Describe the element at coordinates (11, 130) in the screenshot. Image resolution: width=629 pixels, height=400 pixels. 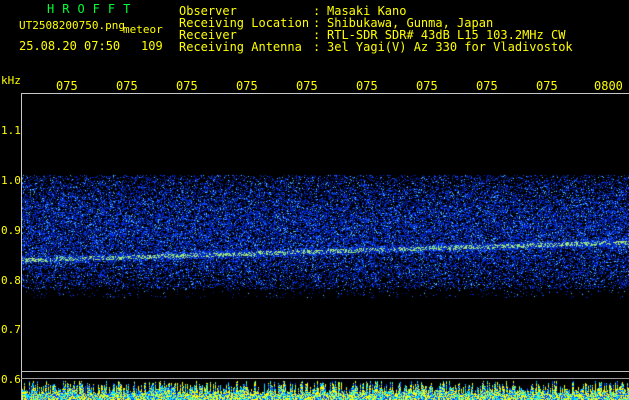
I see `y-tick-1-1: 1.1` at that location.